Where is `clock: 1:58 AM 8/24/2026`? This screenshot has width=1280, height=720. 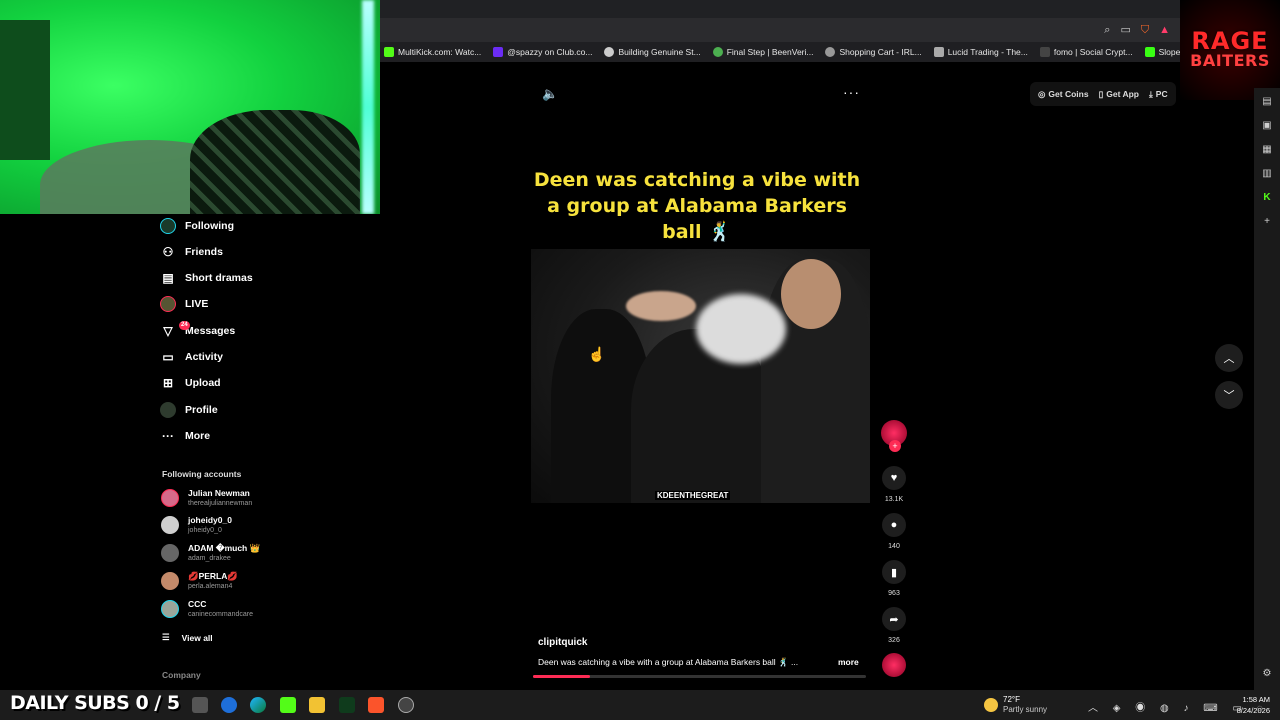 clock: 1:58 AM 8/24/2026 is located at coordinates (1247, 705).